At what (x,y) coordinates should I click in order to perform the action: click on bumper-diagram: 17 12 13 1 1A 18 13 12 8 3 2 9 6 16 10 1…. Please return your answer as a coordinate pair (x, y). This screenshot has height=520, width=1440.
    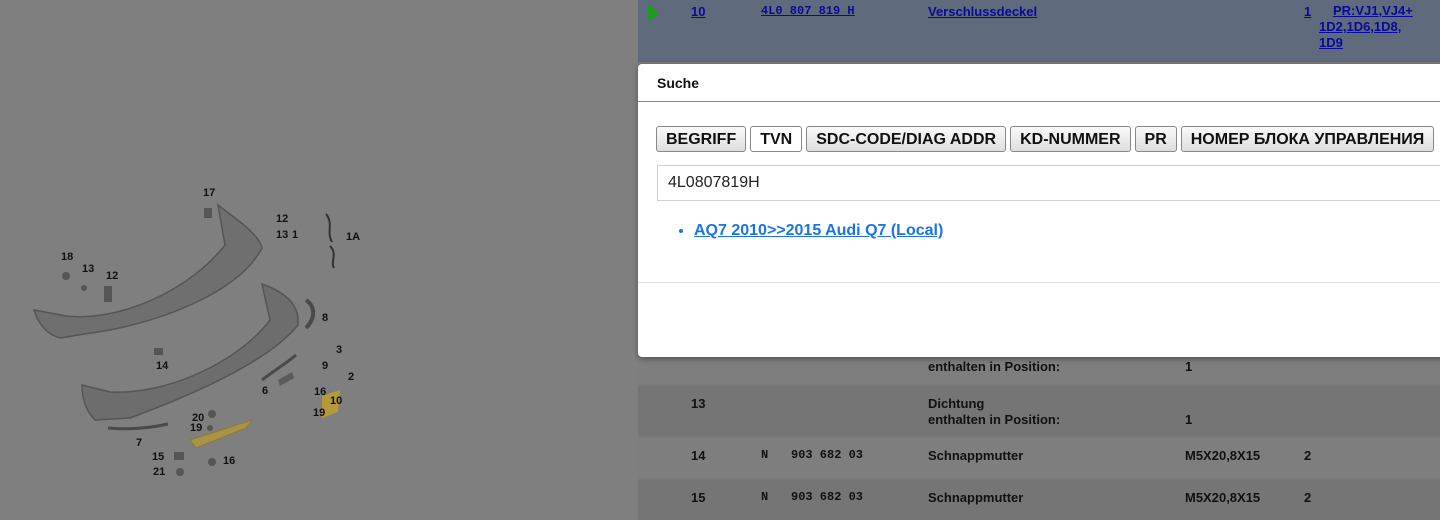
    Looking at the image, I should click on (196, 332).